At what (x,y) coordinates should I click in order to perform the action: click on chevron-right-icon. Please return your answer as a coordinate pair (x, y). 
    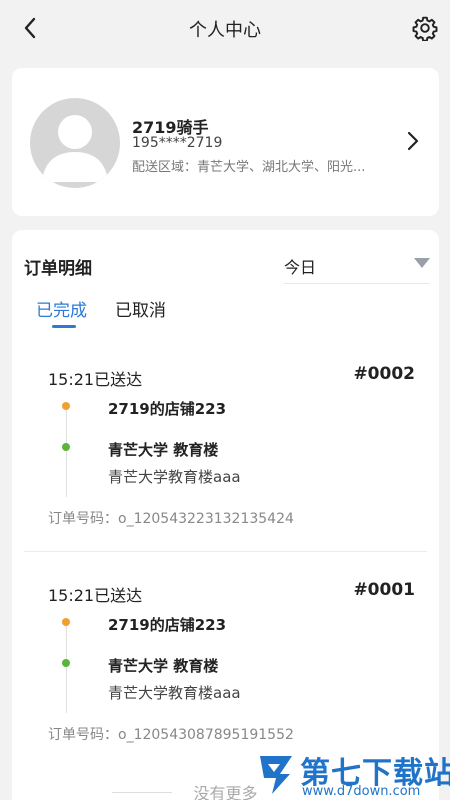
    Looking at the image, I should click on (413, 141).